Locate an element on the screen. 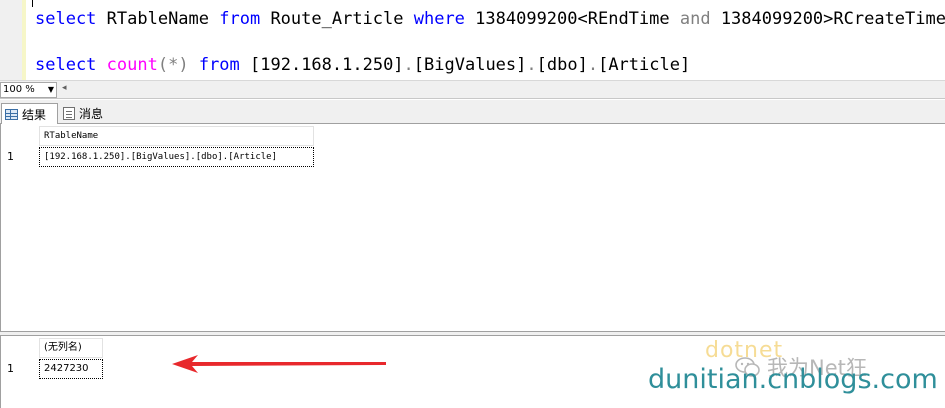 The width and height of the screenshot is (945, 408). grid-icon is located at coordinates (11, 114).